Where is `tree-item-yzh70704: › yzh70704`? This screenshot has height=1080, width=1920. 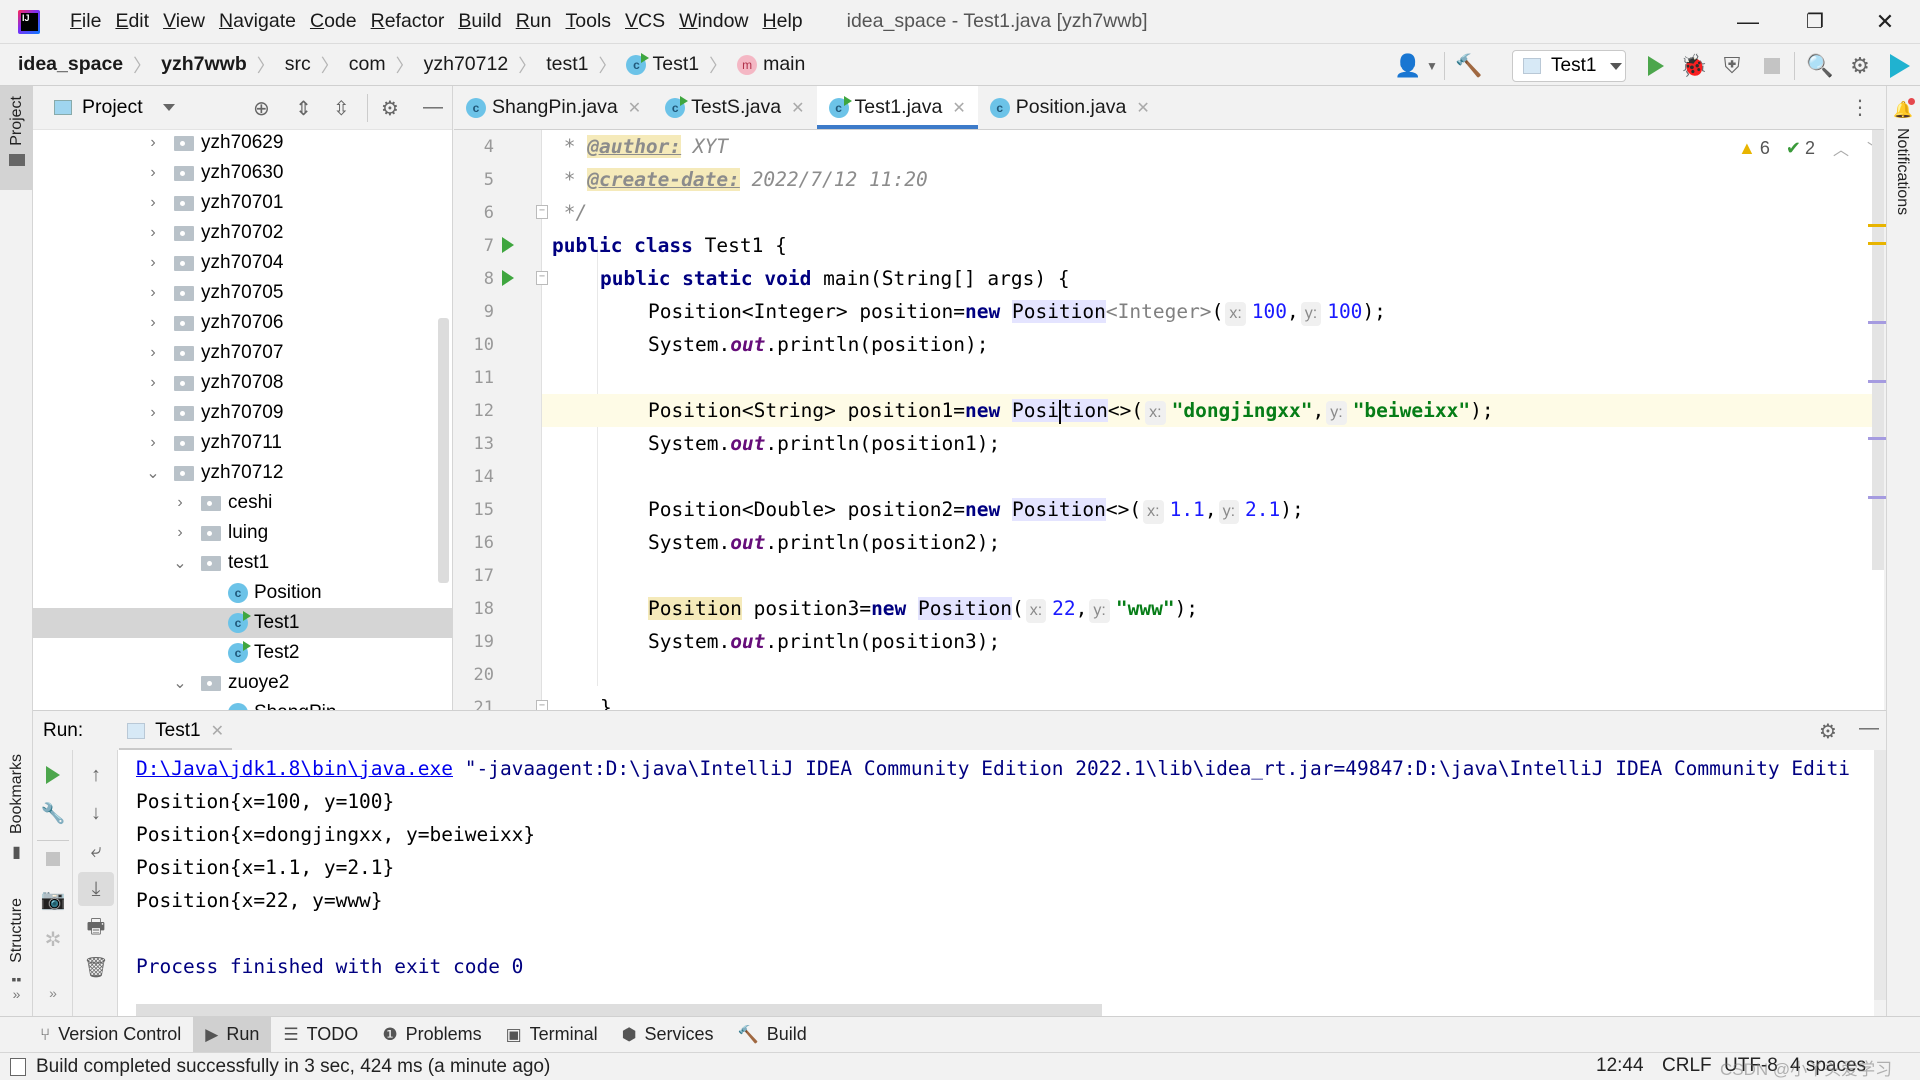 tree-item-yzh70704: › yzh70704 is located at coordinates (243, 263).